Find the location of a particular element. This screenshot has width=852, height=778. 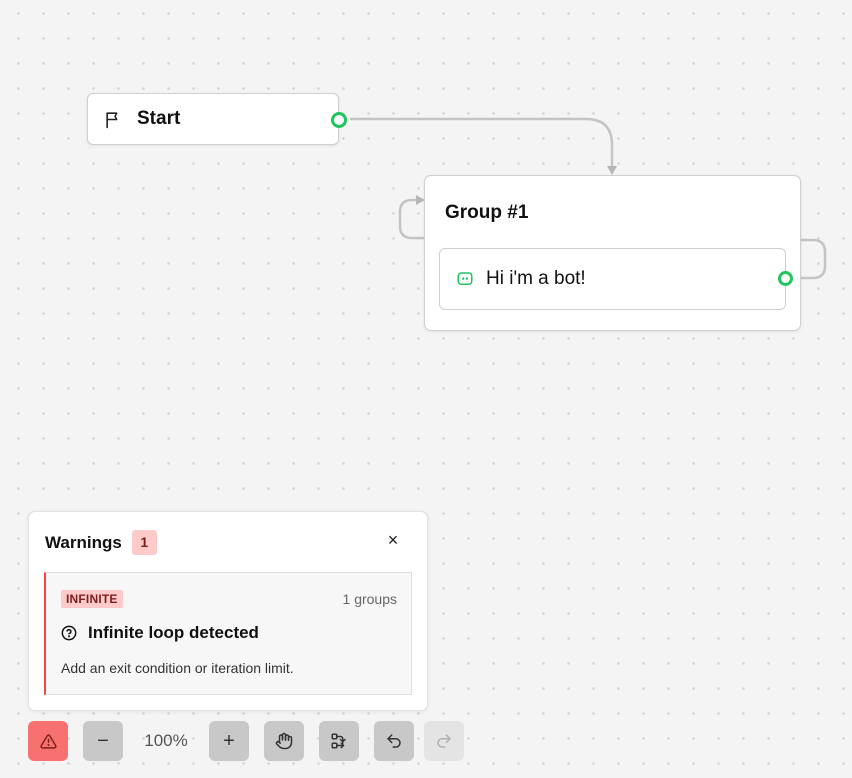

edge-arrowhead is located at coordinates (612, 170).